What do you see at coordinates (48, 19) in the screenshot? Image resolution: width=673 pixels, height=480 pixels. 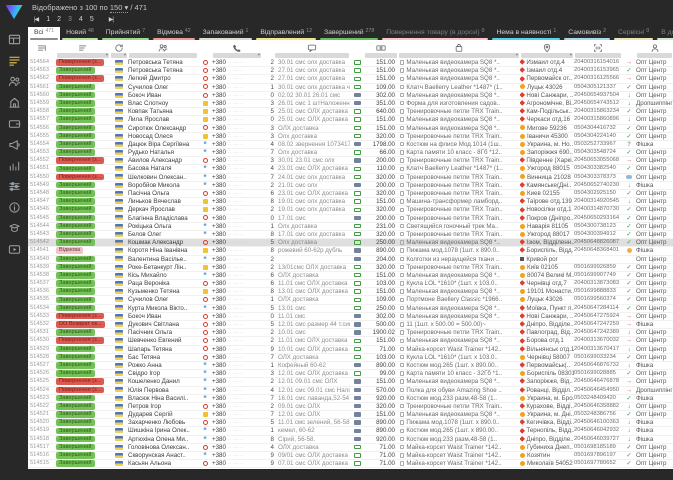 I see `page-1: 1` at bounding box center [48, 19].